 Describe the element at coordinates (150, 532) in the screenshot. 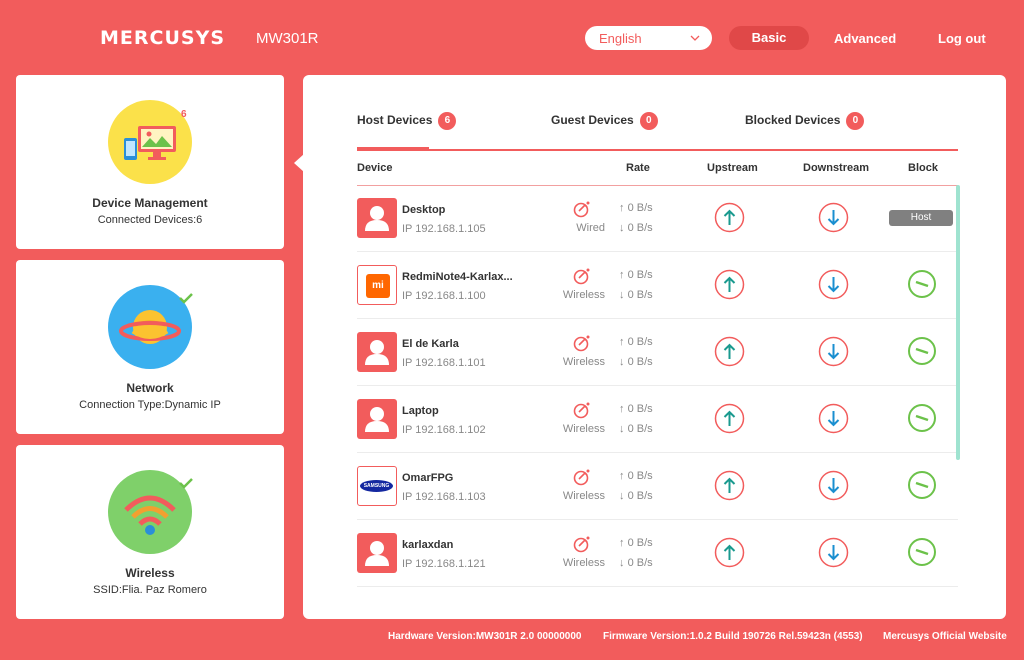

I see `wireless-card: Wireless SSID:Flia. Paz Romero` at that location.